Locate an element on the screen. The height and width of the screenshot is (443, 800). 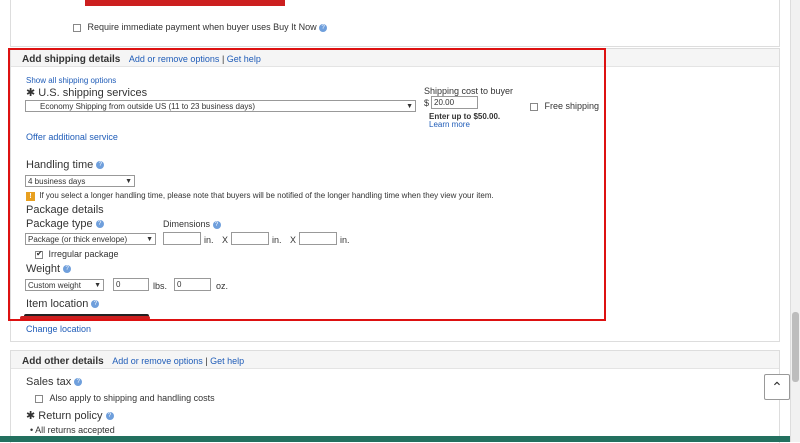
return-policy-label: ✱ Return policy ? is located at coordinates (70, 415).